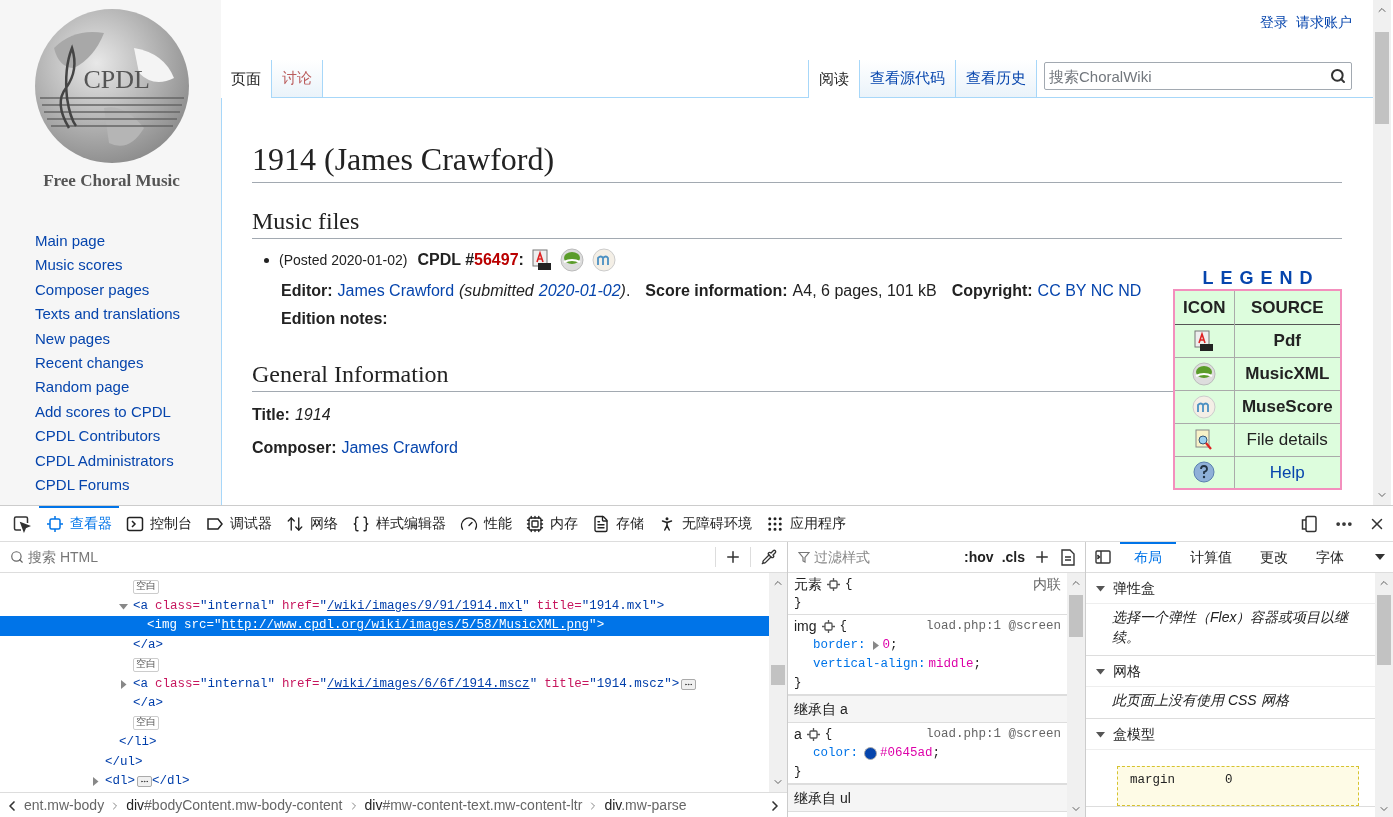  I want to click on search-icon, so click(1338, 76).